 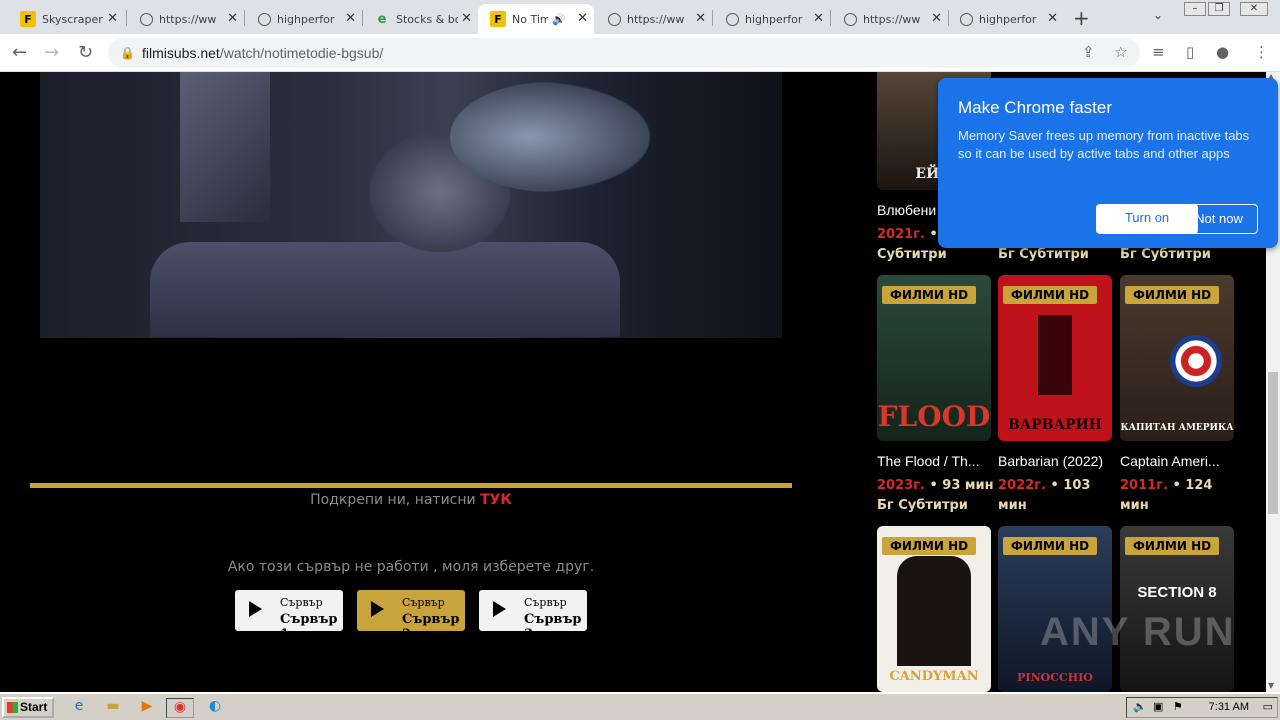 What do you see at coordinates (382, 19) in the screenshot?
I see `stocks-favicon-icon: e` at bounding box center [382, 19].